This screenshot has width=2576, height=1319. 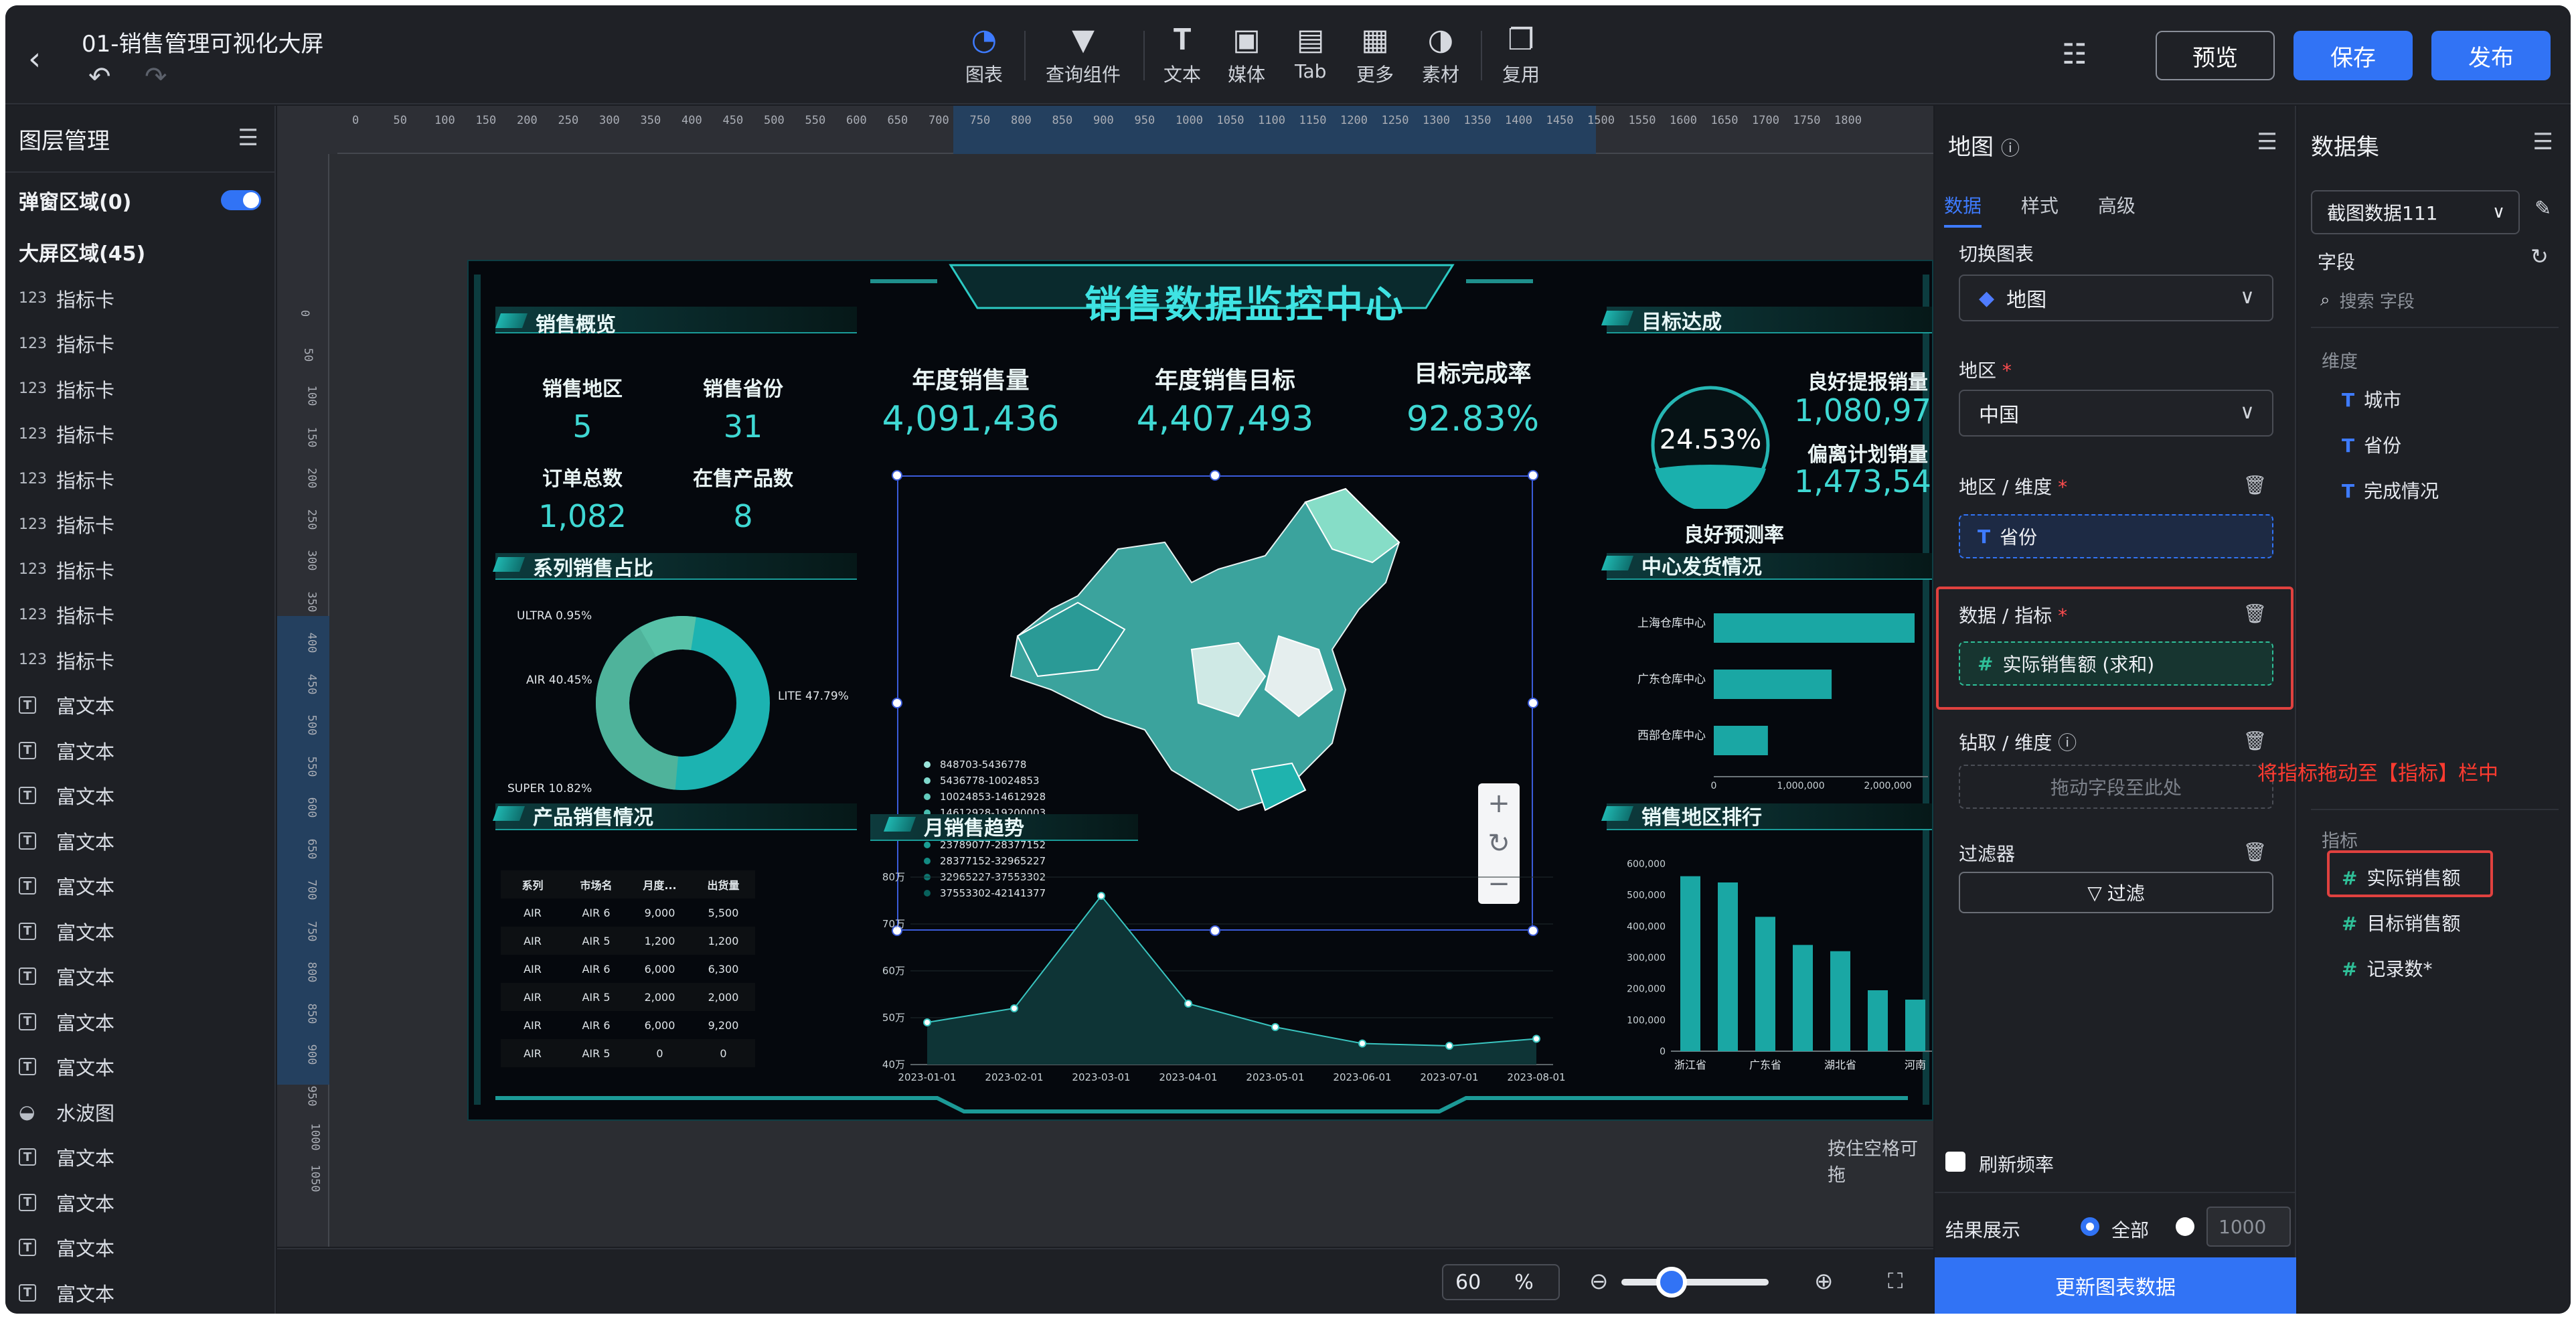 I want to click on tab-style: 样式, so click(x=2040, y=206).